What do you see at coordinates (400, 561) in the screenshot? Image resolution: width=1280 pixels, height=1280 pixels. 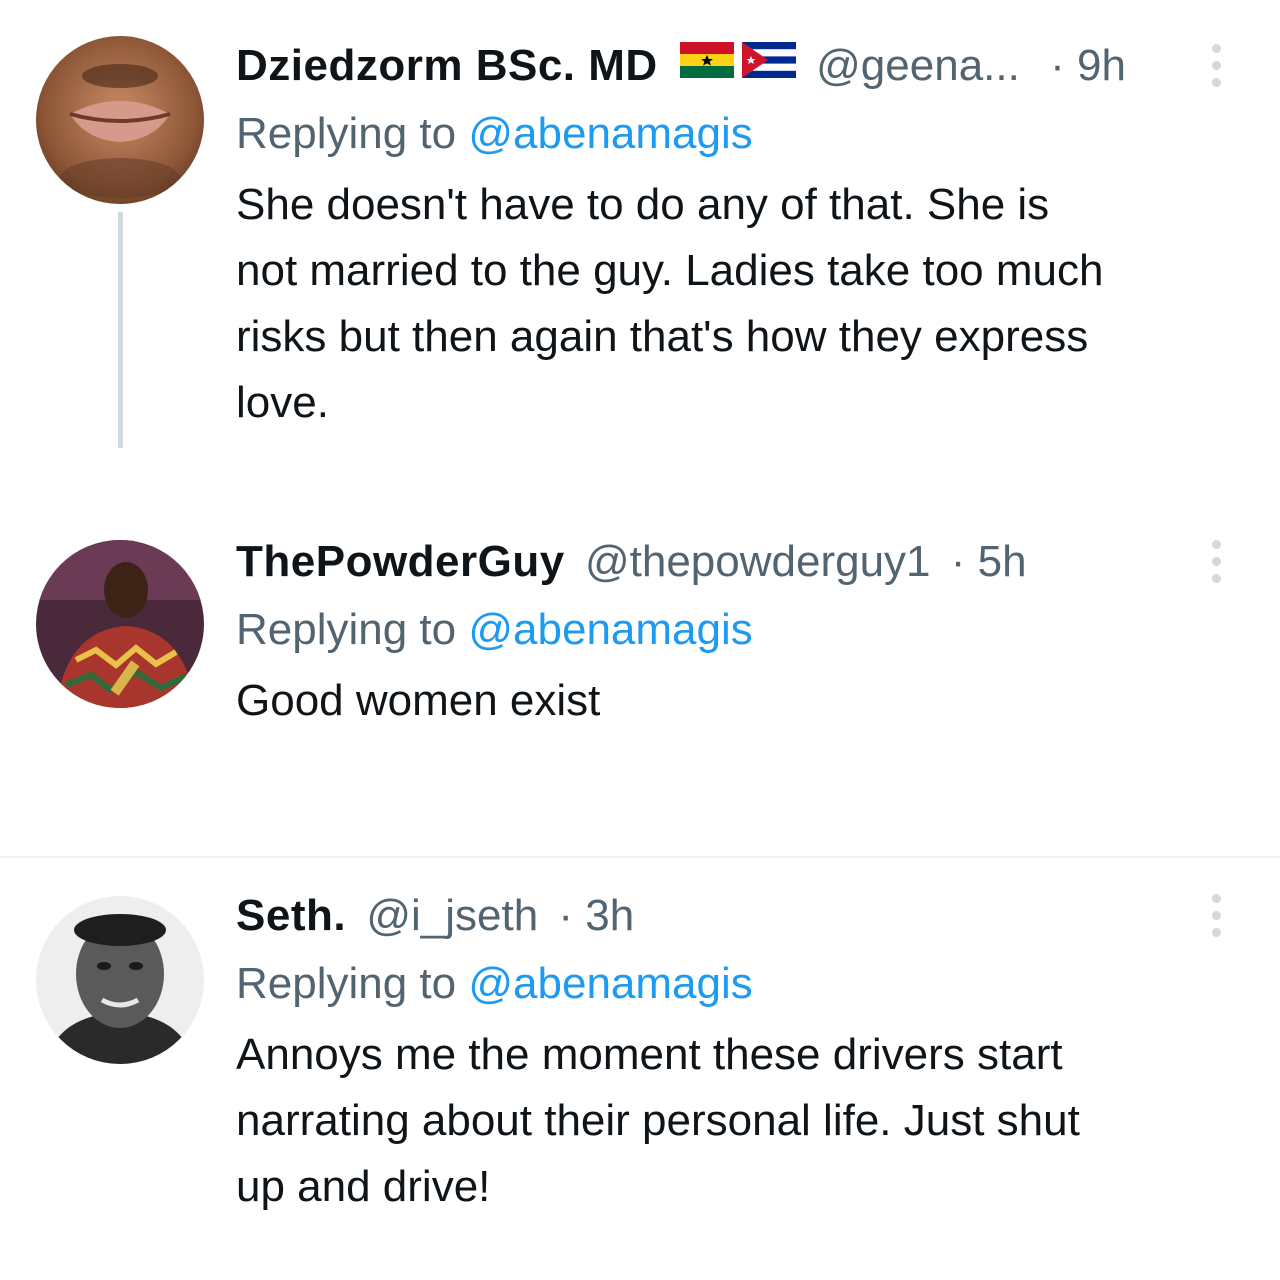 I see `display-name: ThePowderGuy` at bounding box center [400, 561].